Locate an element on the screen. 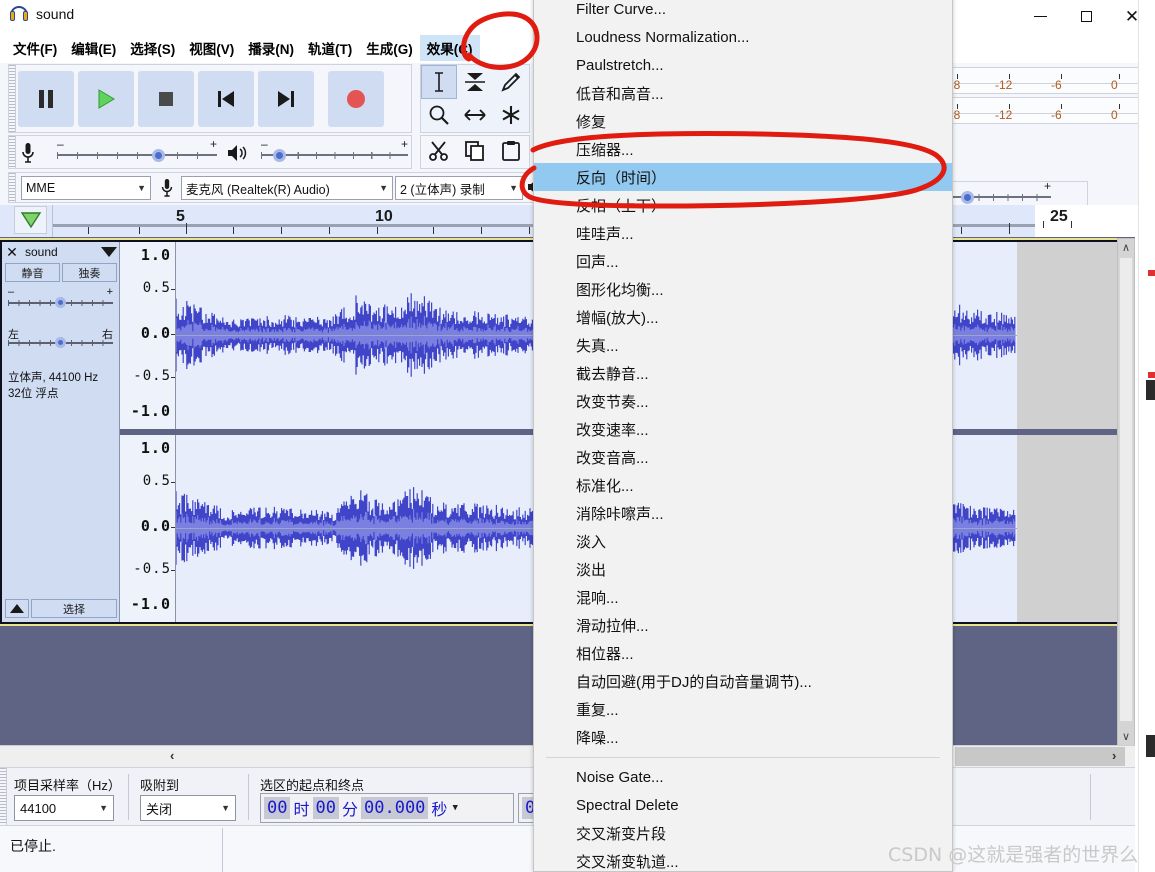 This screenshot has height=872, width=1155. envelope-tool is located at coordinates (475, 82).